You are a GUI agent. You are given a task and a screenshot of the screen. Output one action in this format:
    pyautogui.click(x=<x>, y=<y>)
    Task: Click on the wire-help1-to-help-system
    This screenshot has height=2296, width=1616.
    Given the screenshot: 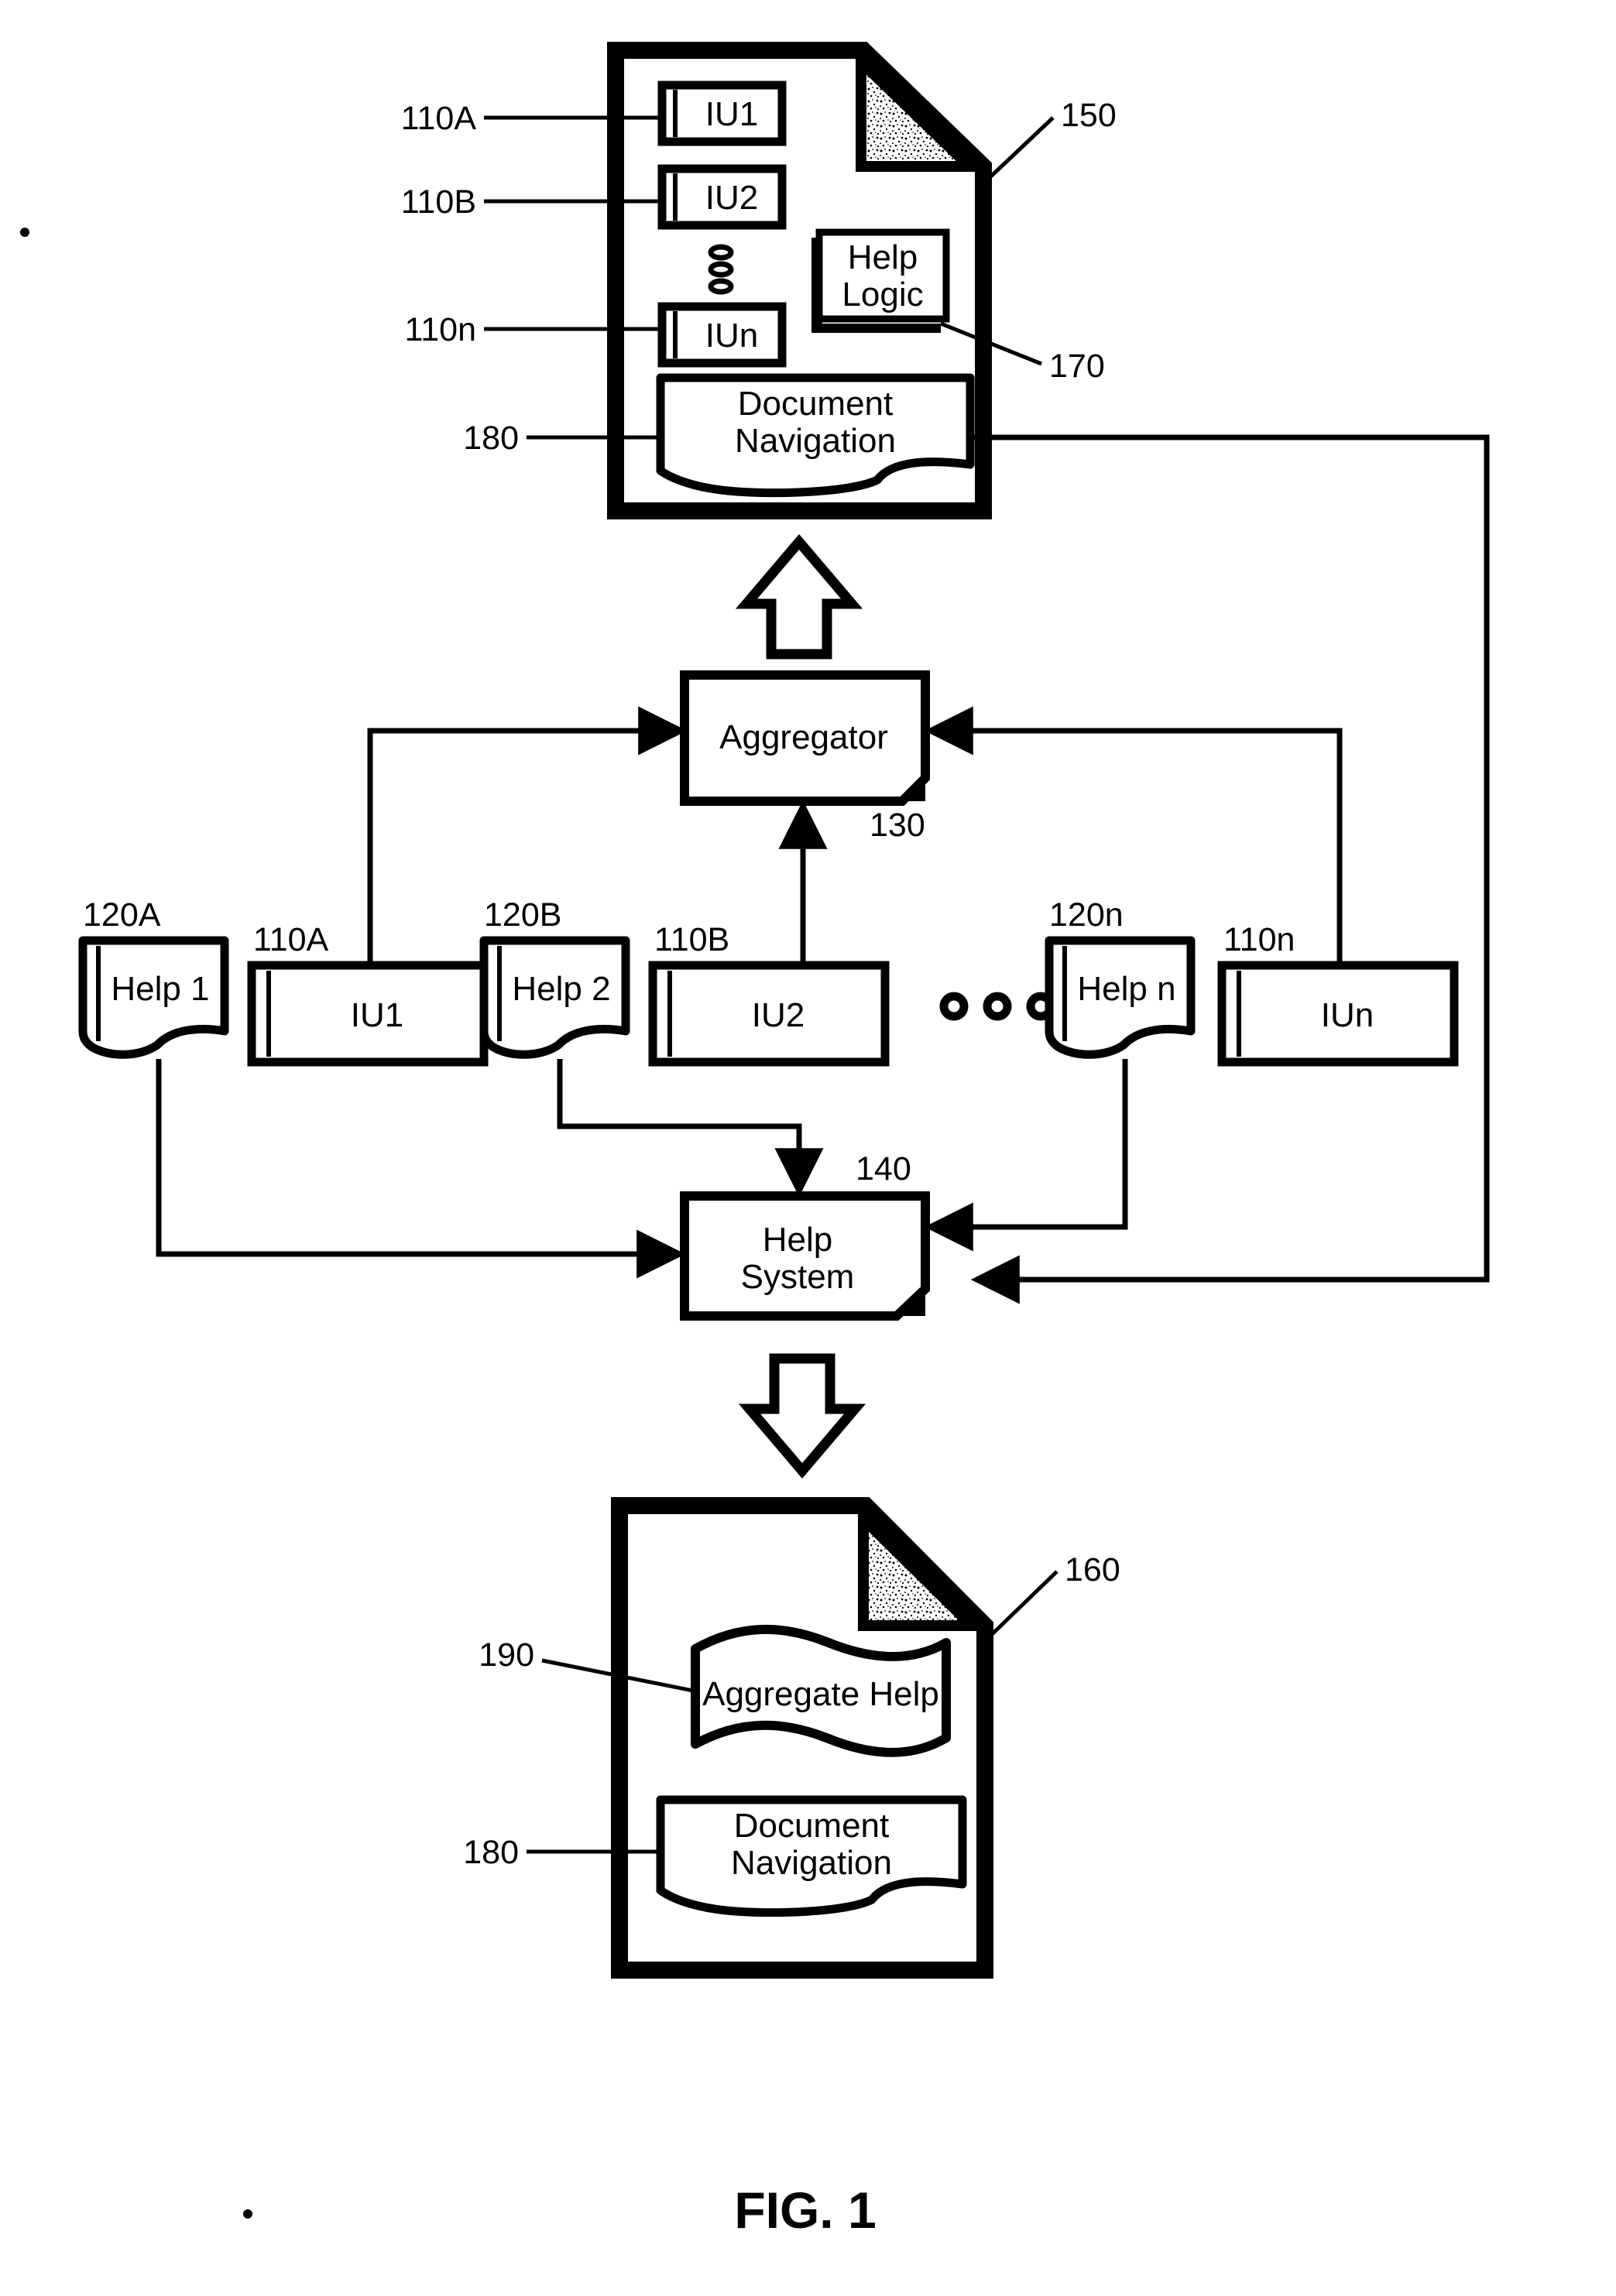 What is the action you would take?
    pyautogui.click(x=421, y=1169)
    